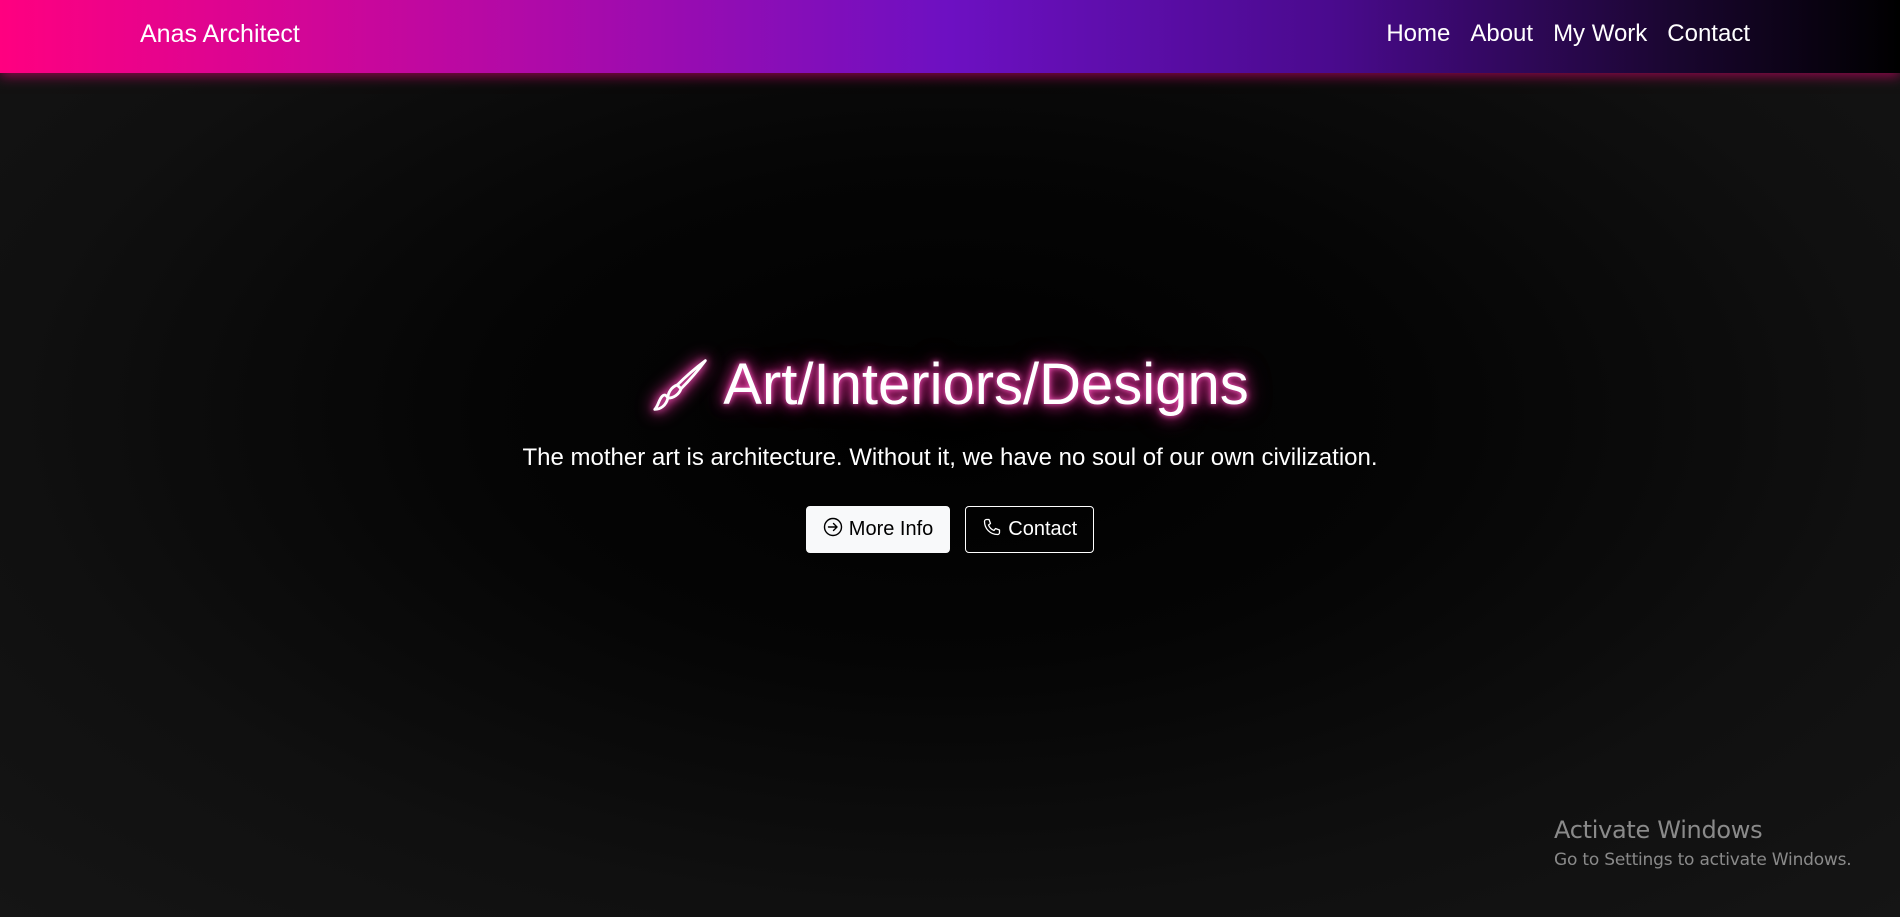 The height and width of the screenshot is (917, 1900). Describe the element at coordinates (1501, 34) in the screenshot. I see `nav-link-about: About` at that location.